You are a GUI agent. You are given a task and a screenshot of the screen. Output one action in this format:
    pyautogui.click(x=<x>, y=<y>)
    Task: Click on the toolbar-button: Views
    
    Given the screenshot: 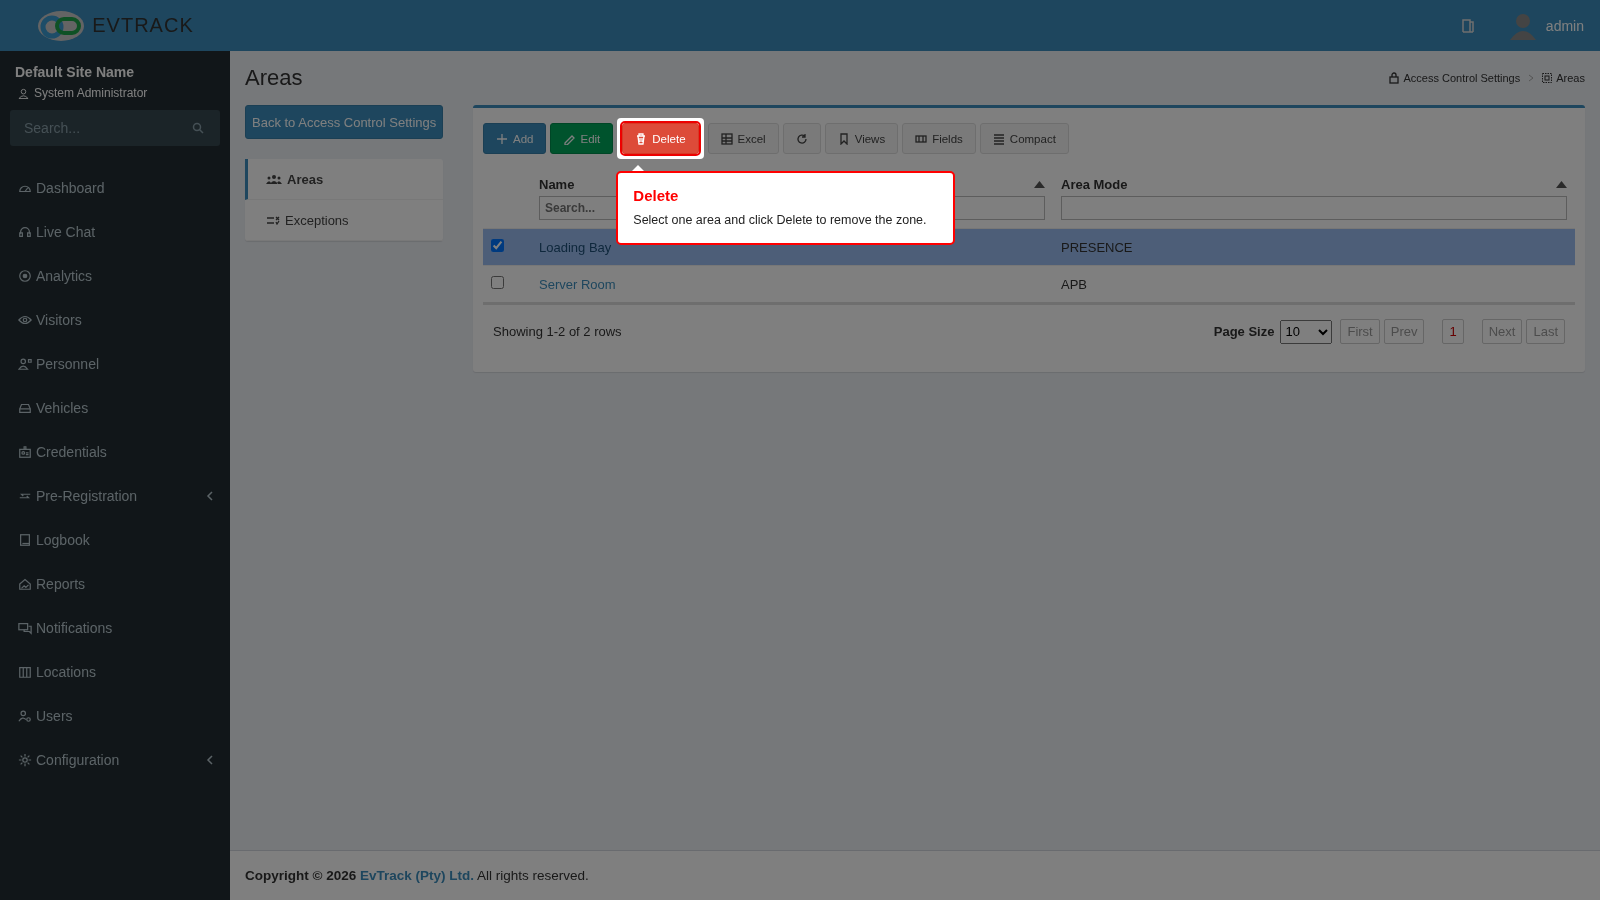 What is the action you would take?
    pyautogui.click(x=861, y=138)
    